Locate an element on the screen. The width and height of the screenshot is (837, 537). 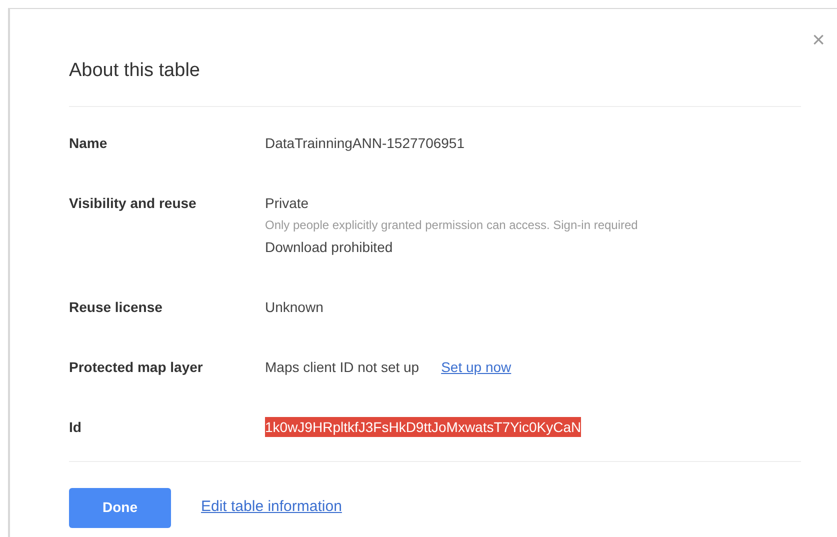
field-label: Visibility and reuse is located at coordinates (133, 203).